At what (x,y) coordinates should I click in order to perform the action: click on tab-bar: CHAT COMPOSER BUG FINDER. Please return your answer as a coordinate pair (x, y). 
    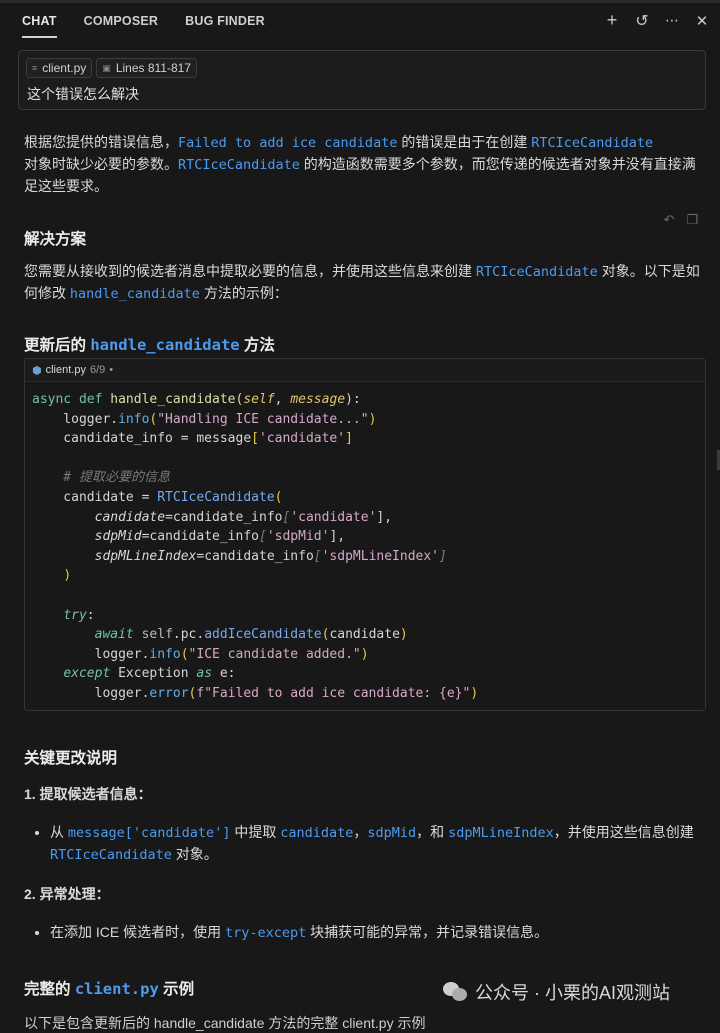
    Looking at the image, I should click on (143, 26).